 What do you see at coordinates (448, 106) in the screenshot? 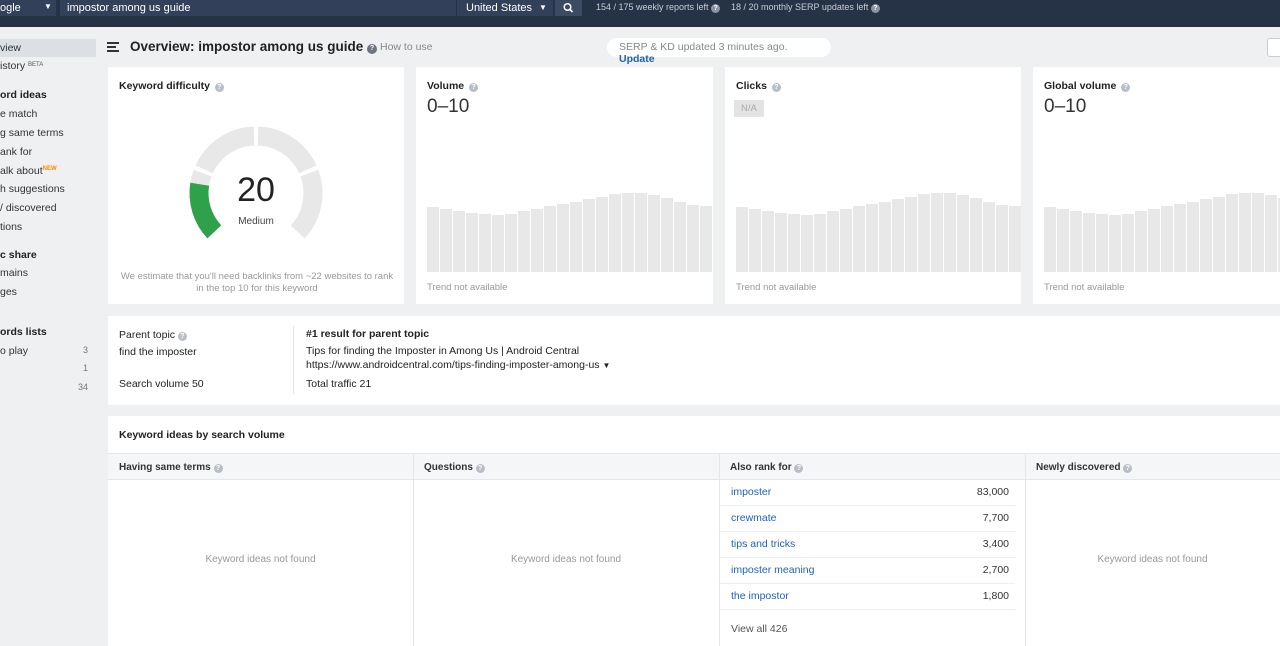
I see `volume-value: 0–10` at bounding box center [448, 106].